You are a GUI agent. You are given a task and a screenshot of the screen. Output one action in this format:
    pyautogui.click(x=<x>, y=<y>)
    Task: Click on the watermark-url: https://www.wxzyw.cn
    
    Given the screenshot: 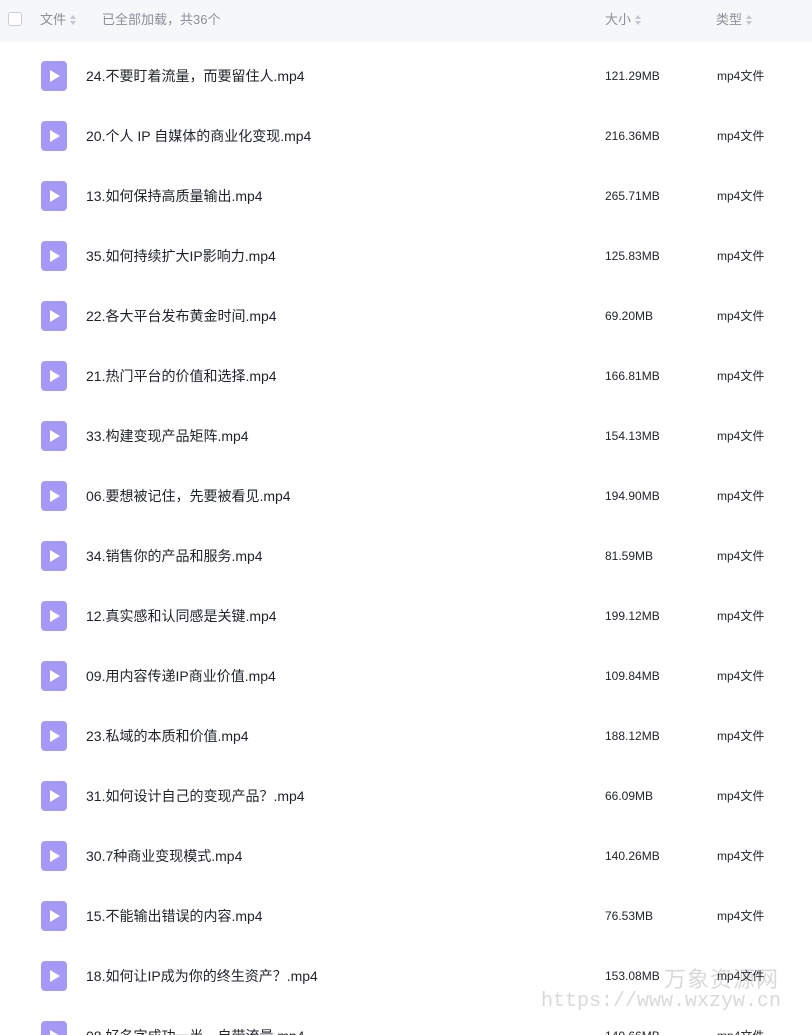 What is the action you would take?
    pyautogui.click(x=661, y=1001)
    